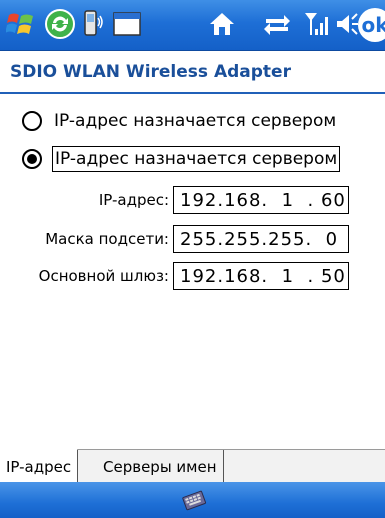 The height and width of the screenshot is (518, 385). Describe the element at coordinates (93, 24) in the screenshot. I see `device-connection-icon` at that location.